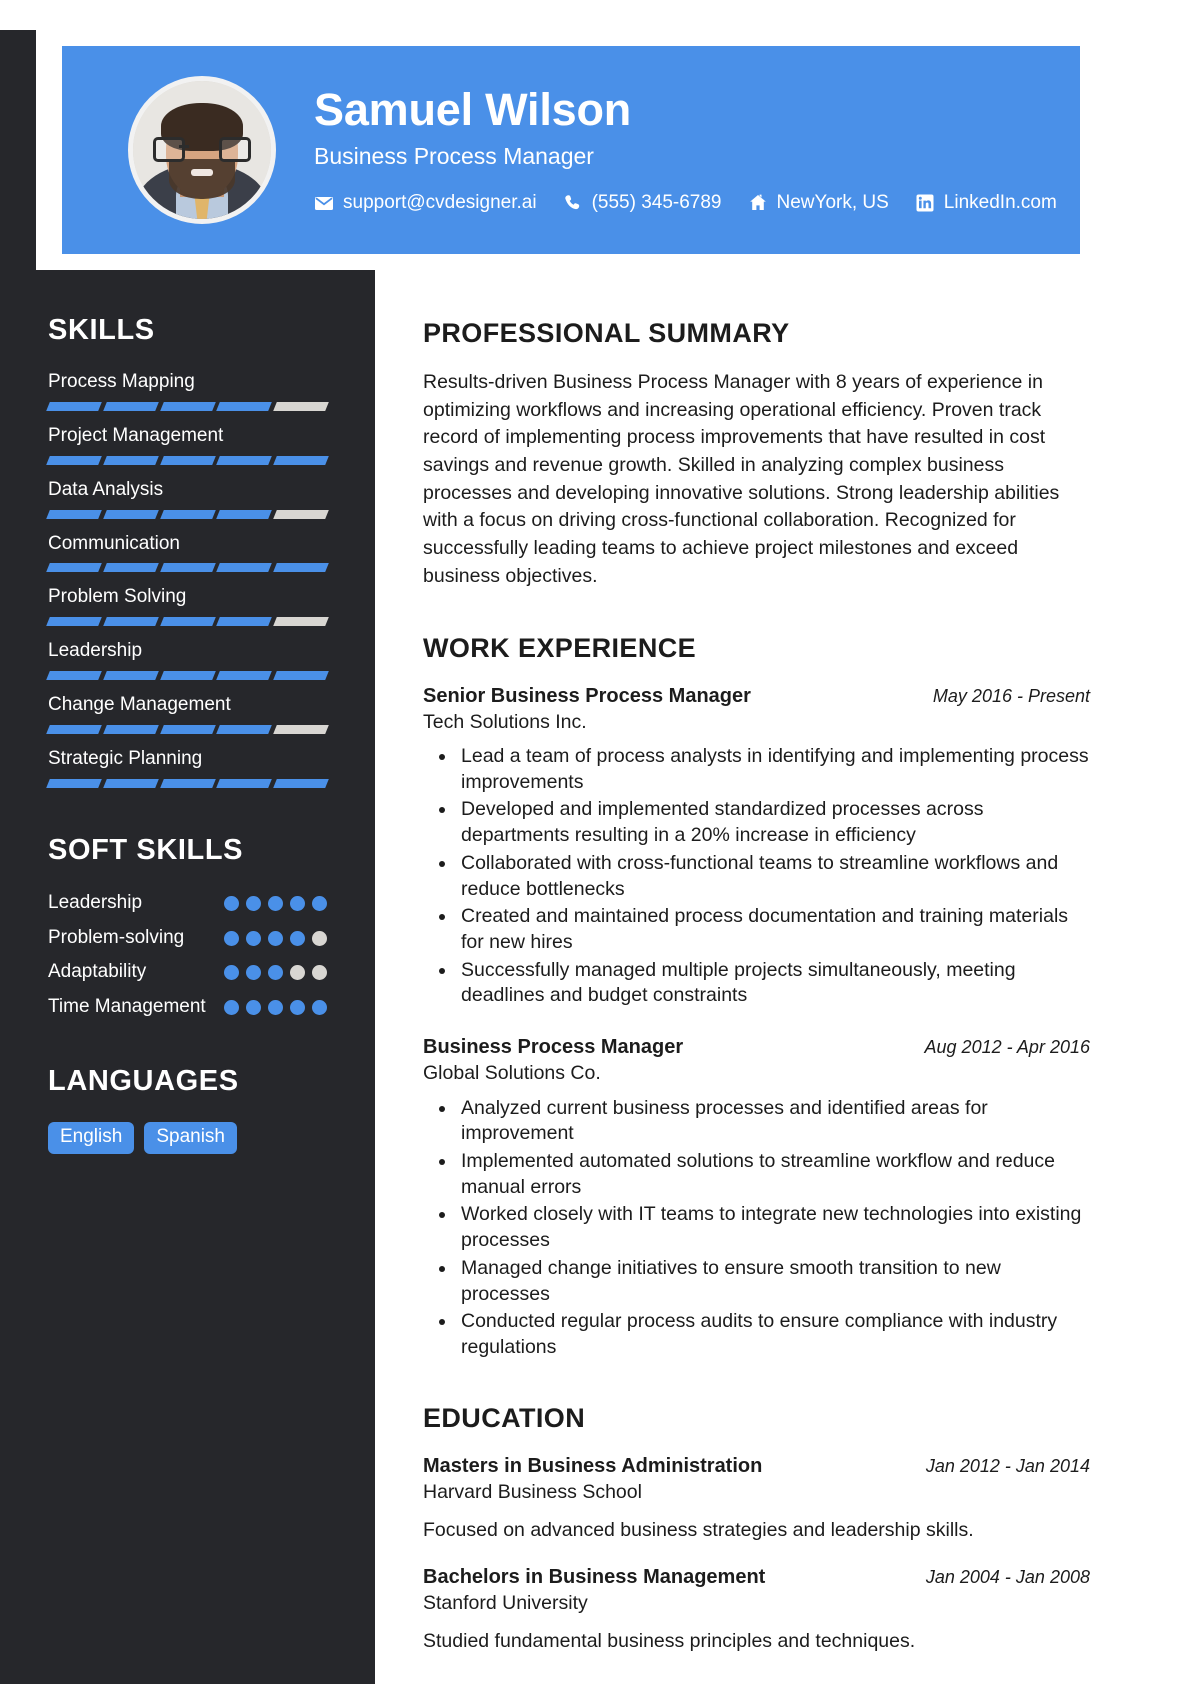  What do you see at coordinates (95, 902) in the screenshot?
I see `soft-skill-label: Leadership` at bounding box center [95, 902].